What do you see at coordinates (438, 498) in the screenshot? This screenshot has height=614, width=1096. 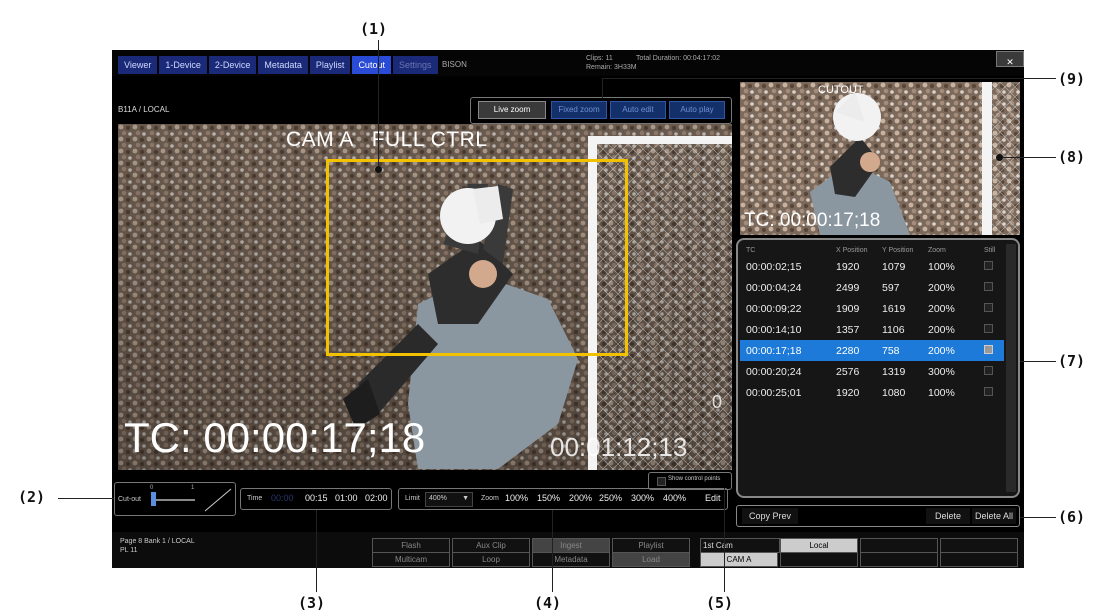 I see `limit-value: 400%` at bounding box center [438, 498].